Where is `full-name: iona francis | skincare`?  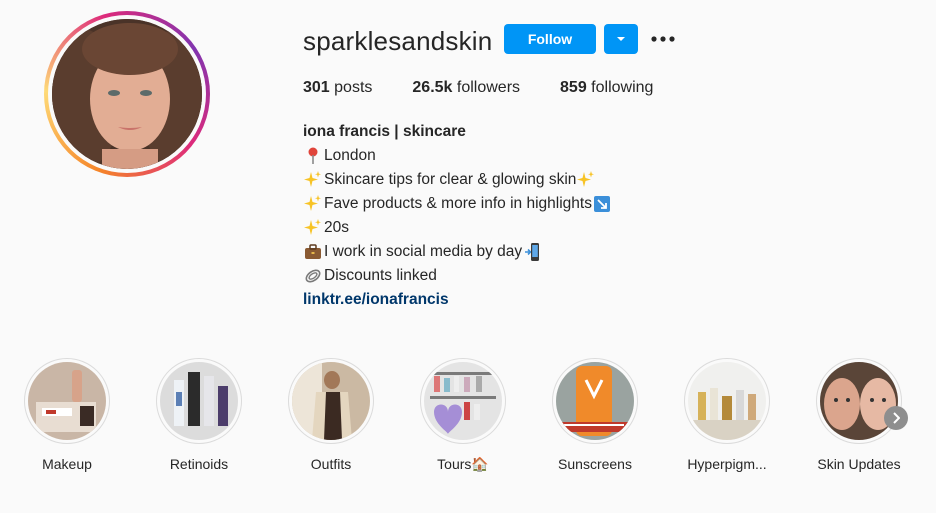 full-name: iona francis | skincare is located at coordinates (384, 131).